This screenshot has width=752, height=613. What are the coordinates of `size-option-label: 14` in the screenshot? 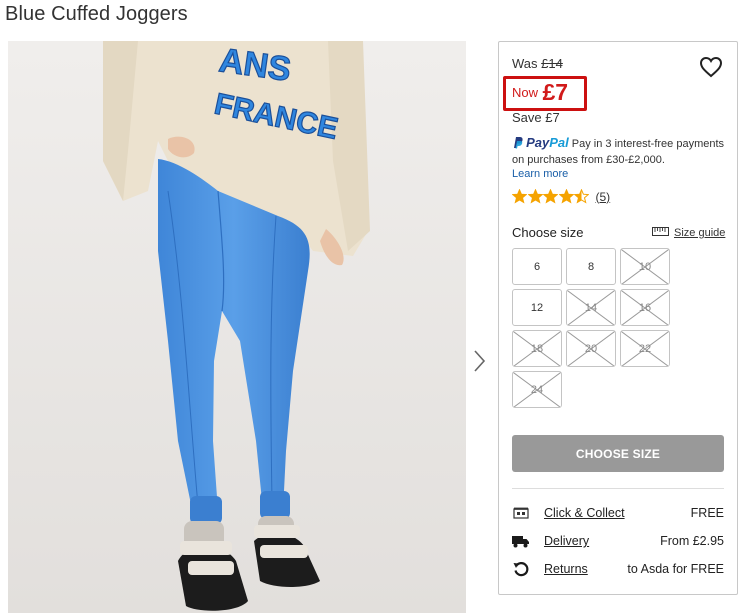 It's located at (591, 307).